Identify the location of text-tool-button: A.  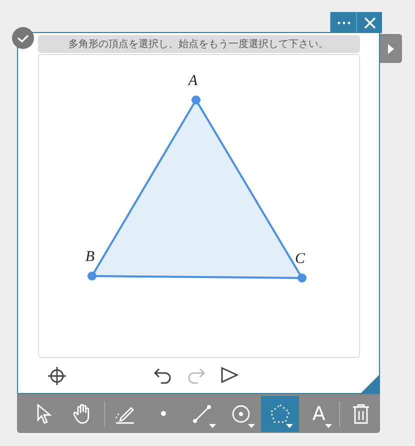
(318, 414).